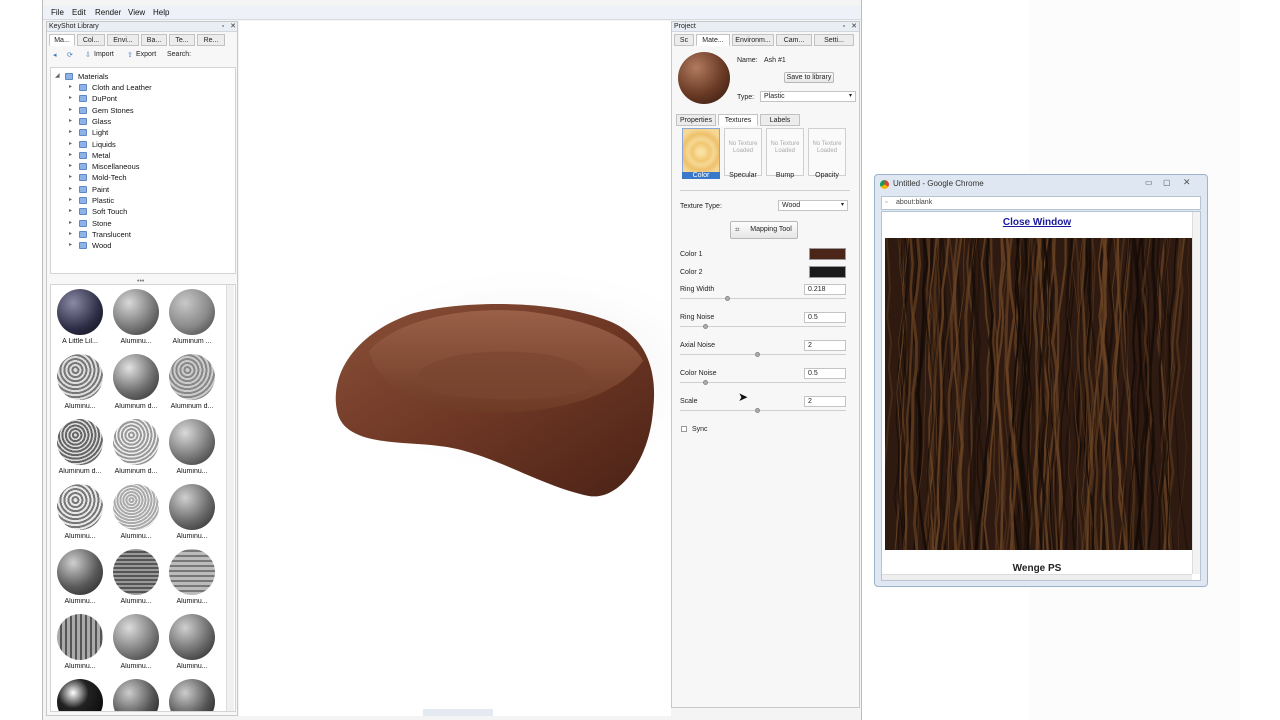 Image resolution: width=1280 pixels, height=720 pixels. I want to click on texture-slot-color, so click(701, 152).